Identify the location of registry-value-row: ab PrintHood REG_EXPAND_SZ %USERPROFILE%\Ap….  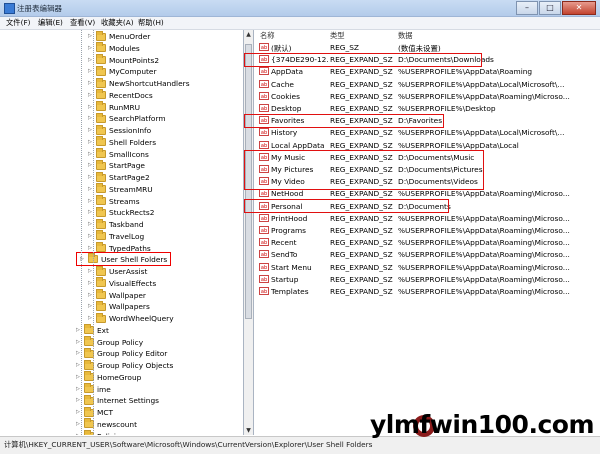
(428, 218).